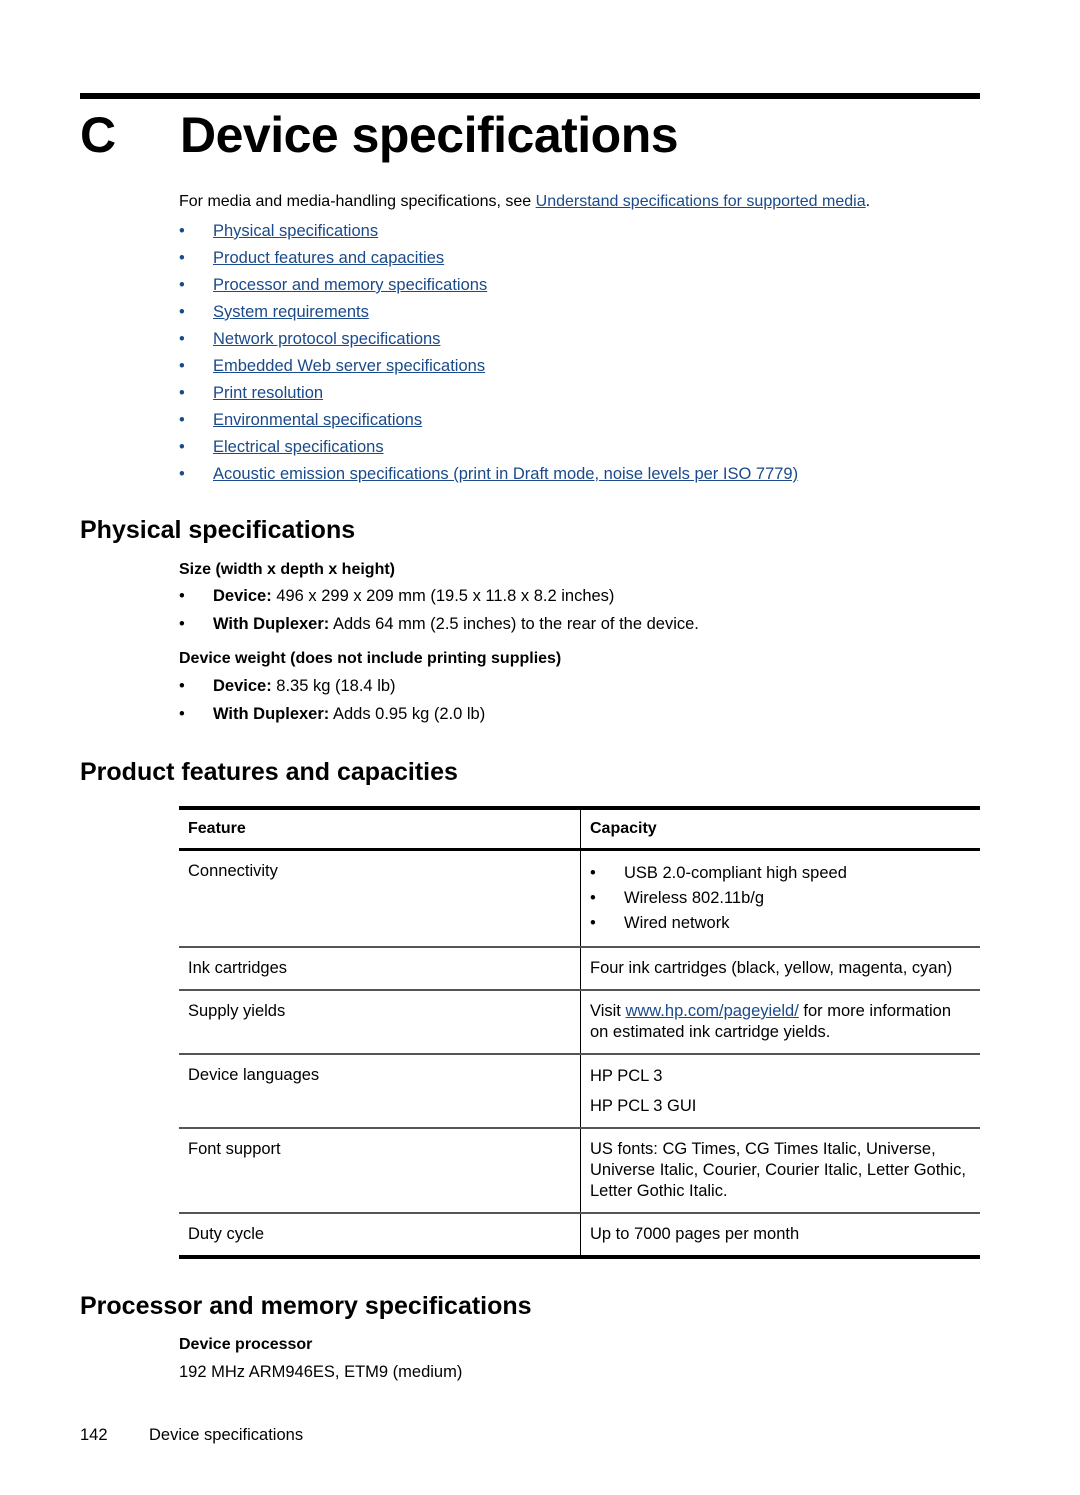 This screenshot has height=1495, width=1080. What do you see at coordinates (488, 258) in the screenshot?
I see `toc-item: • Product features and capacities` at bounding box center [488, 258].